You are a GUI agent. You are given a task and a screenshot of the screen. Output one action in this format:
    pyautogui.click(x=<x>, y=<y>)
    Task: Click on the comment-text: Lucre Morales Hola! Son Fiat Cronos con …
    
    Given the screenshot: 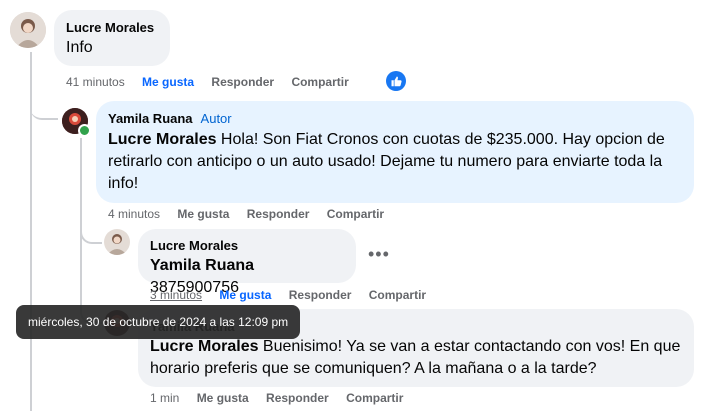 What is the action you would take?
    pyautogui.click(x=395, y=162)
    